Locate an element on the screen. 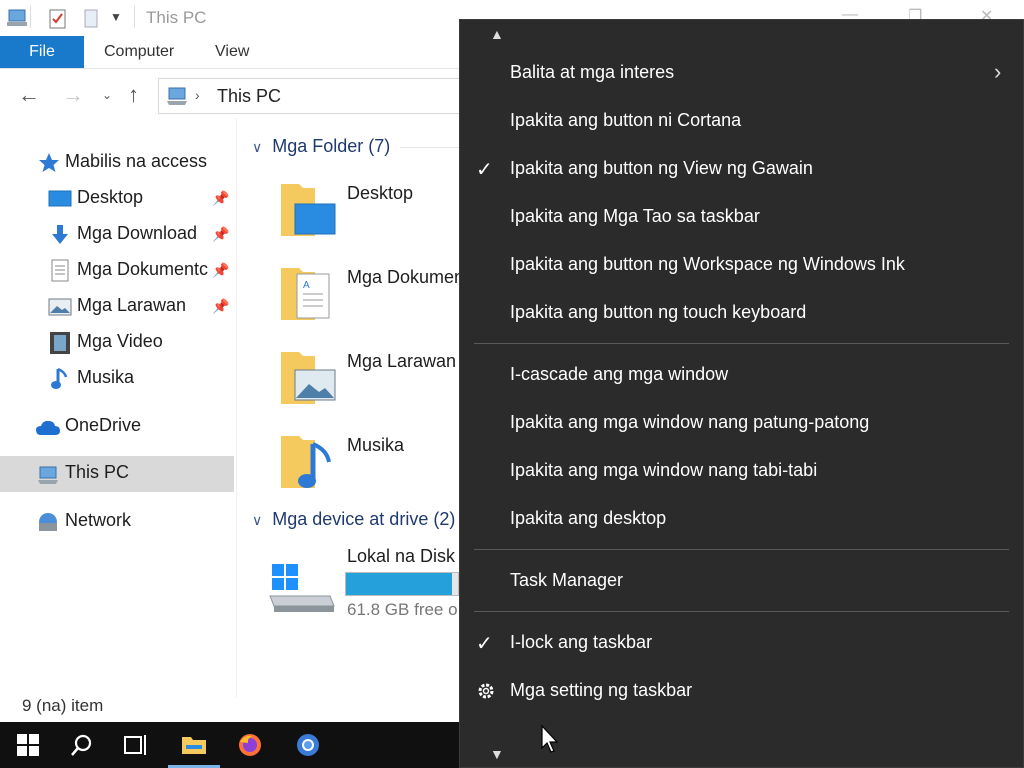 Image resolution: width=1024 pixels, height=768 pixels. menu-item-label: Task Manager is located at coordinates (567, 580).